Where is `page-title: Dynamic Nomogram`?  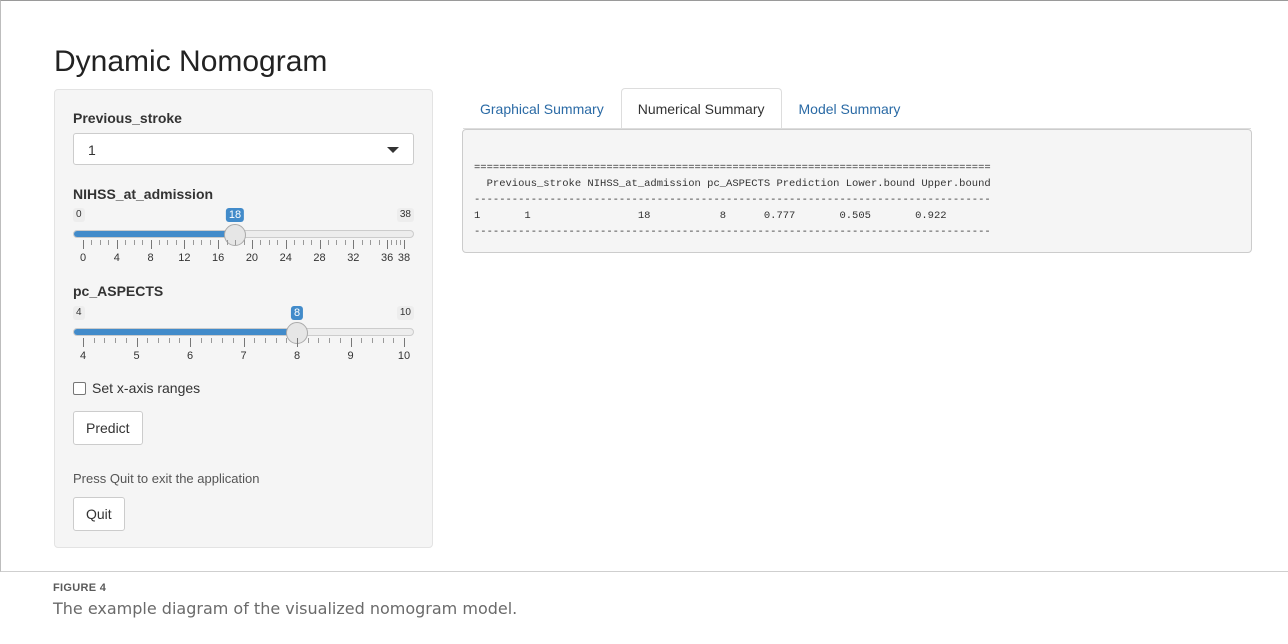 page-title: Dynamic Nomogram is located at coordinates (191, 61).